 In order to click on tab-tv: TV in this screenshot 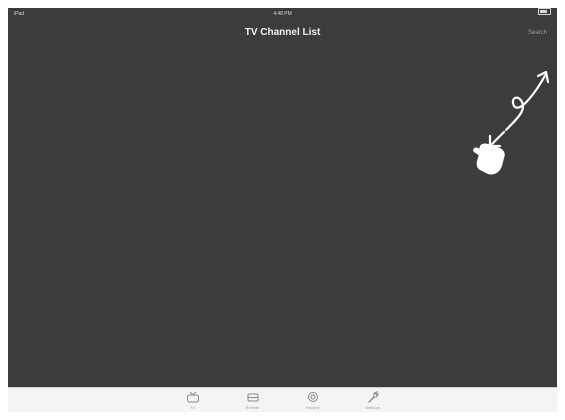, I will do `click(193, 400)`.